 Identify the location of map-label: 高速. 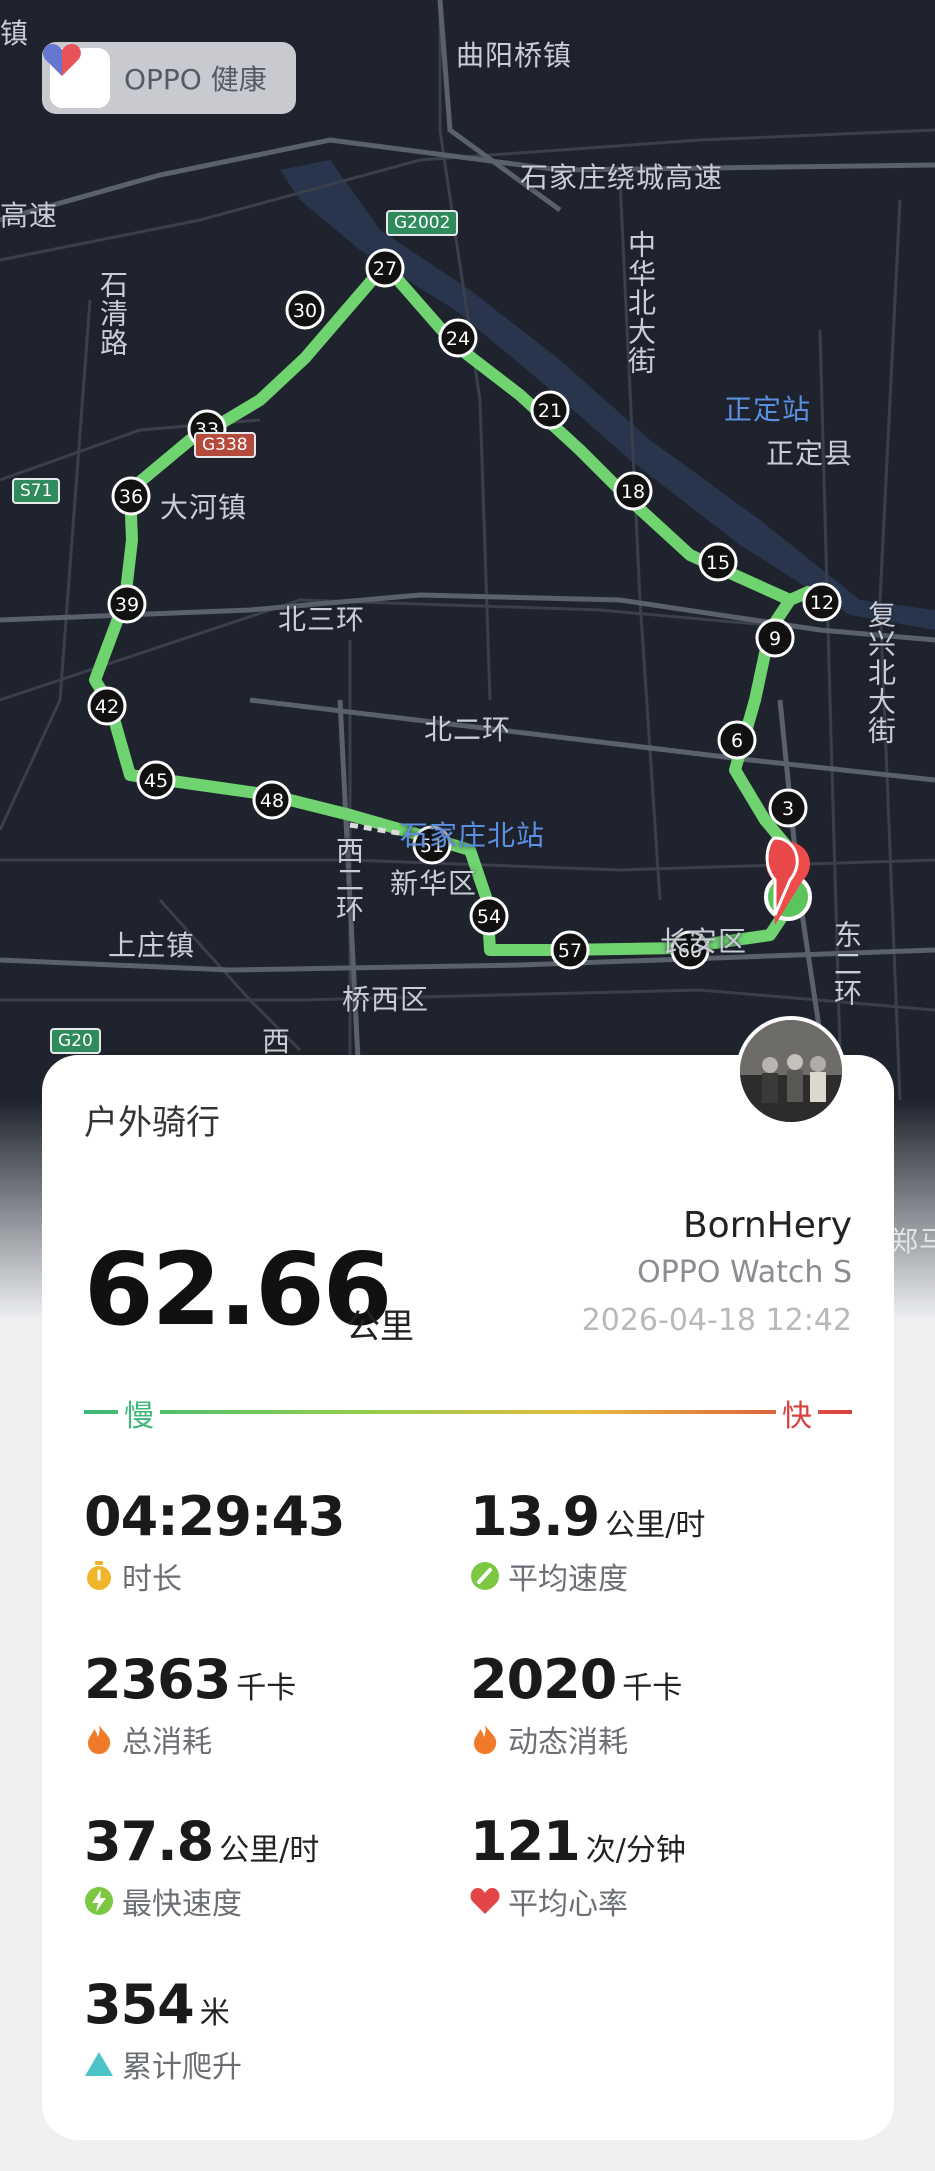
(29, 215).